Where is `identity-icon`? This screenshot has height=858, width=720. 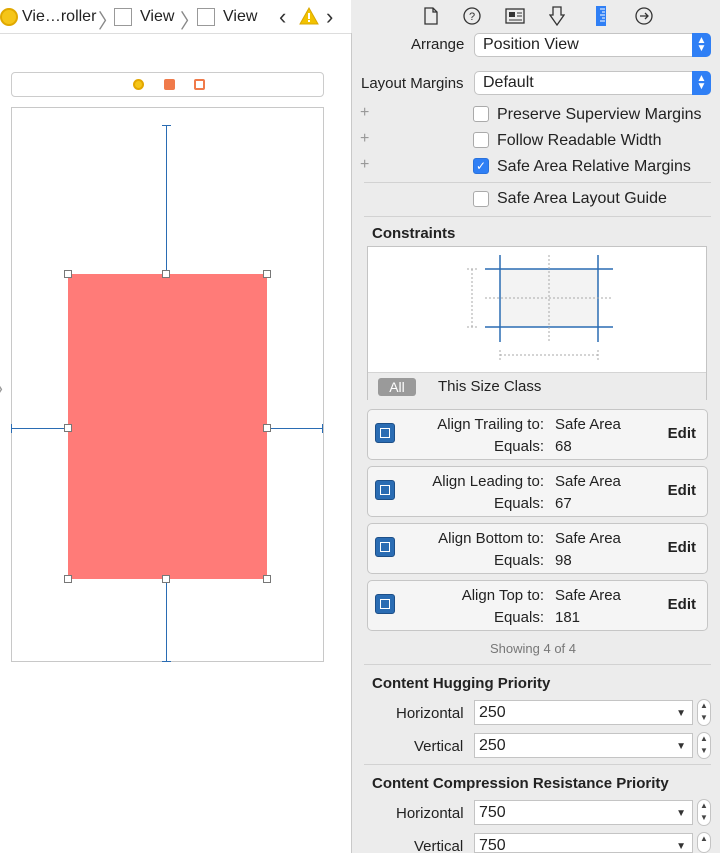
identity-icon is located at coordinates (515, 16).